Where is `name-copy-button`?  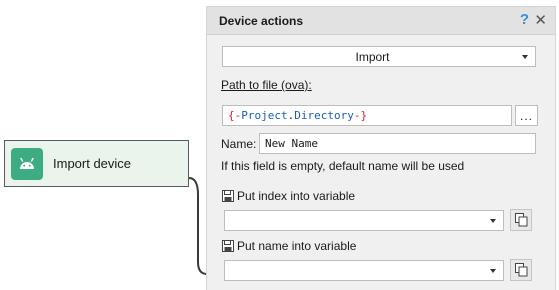 name-copy-button is located at coordinates (521, 270).